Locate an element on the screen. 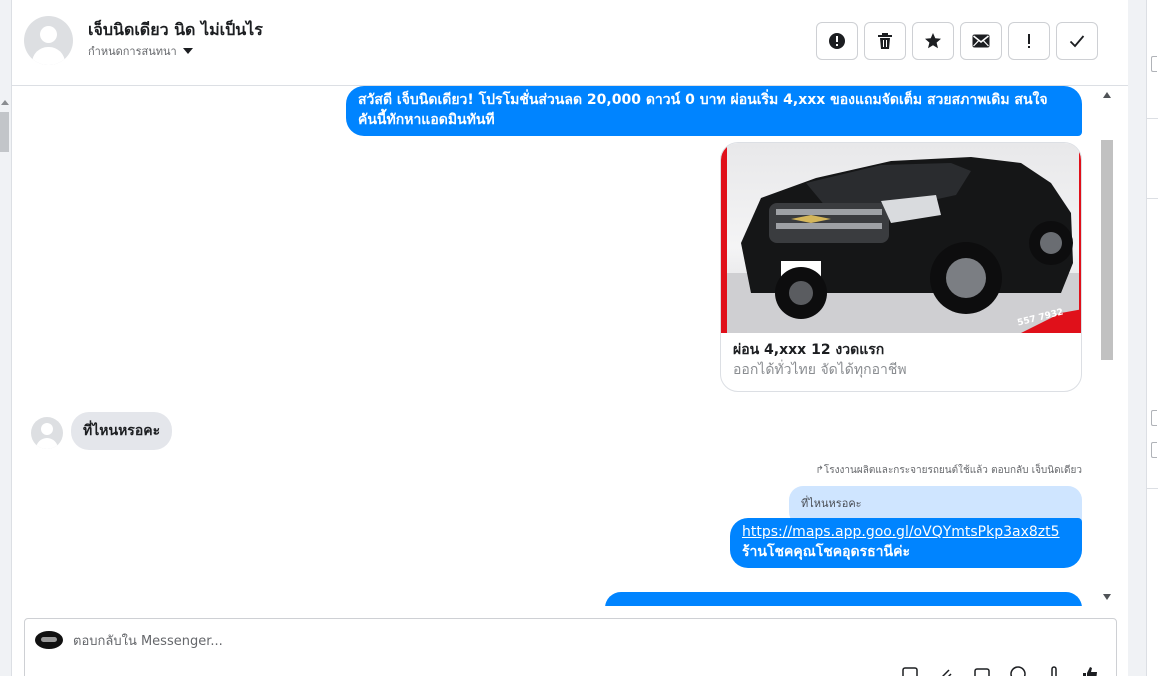 The image size is (1158, 676). follow-up-button is located at coordinates (1029, 41).